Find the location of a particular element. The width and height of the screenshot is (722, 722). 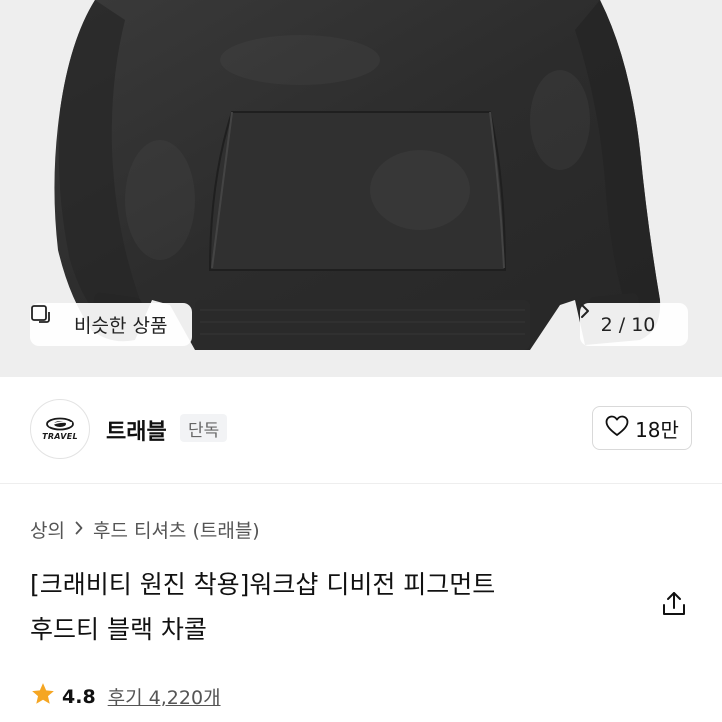

similar-products-label: 비슷한 상품 is located at coordinates (121, 326).